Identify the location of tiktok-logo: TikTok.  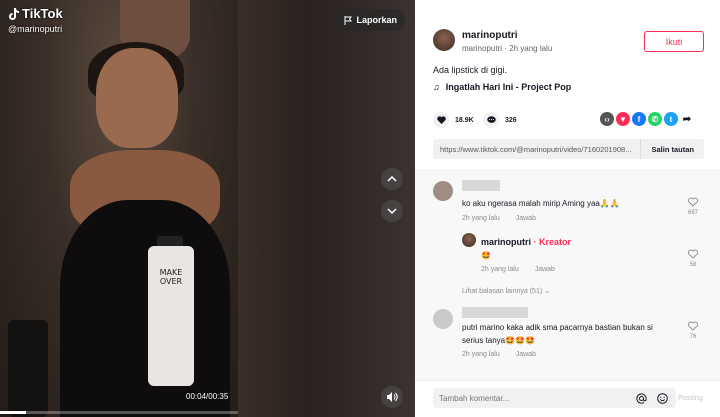
(35, 13).